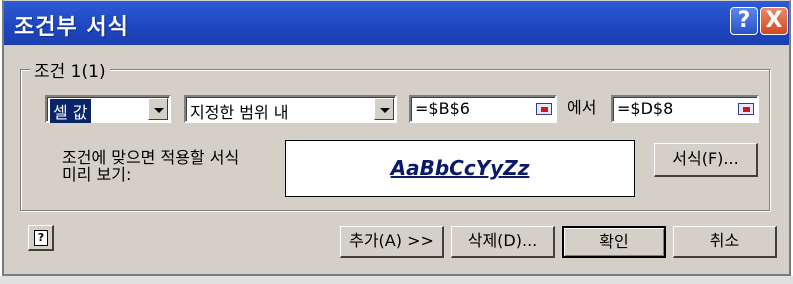  I want to click on value1-text: =$B$6, so click(442, 108).